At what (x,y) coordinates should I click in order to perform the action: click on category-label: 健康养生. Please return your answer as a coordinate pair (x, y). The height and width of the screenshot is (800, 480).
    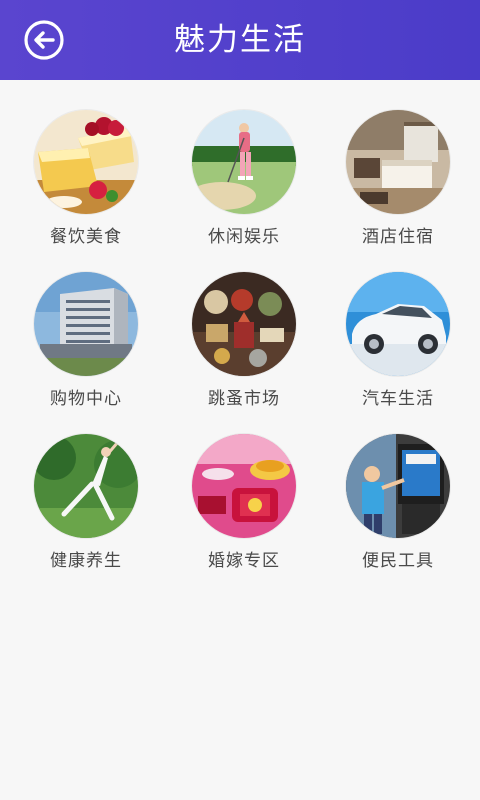
    Looking at the image, I should click on (86, 561).